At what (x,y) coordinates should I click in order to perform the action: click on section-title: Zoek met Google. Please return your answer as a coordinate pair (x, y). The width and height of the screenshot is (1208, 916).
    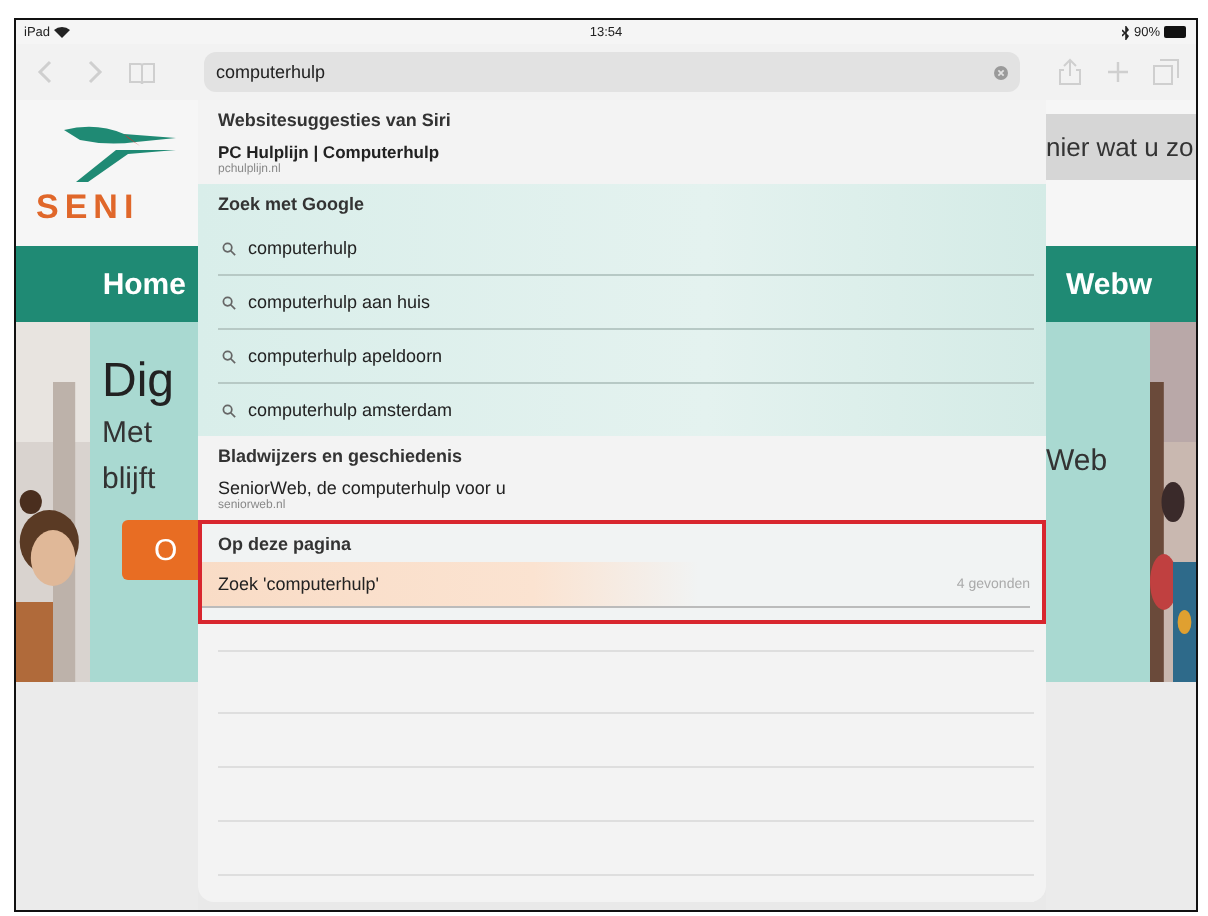
    Looking at the image, I should click on (292, 205).